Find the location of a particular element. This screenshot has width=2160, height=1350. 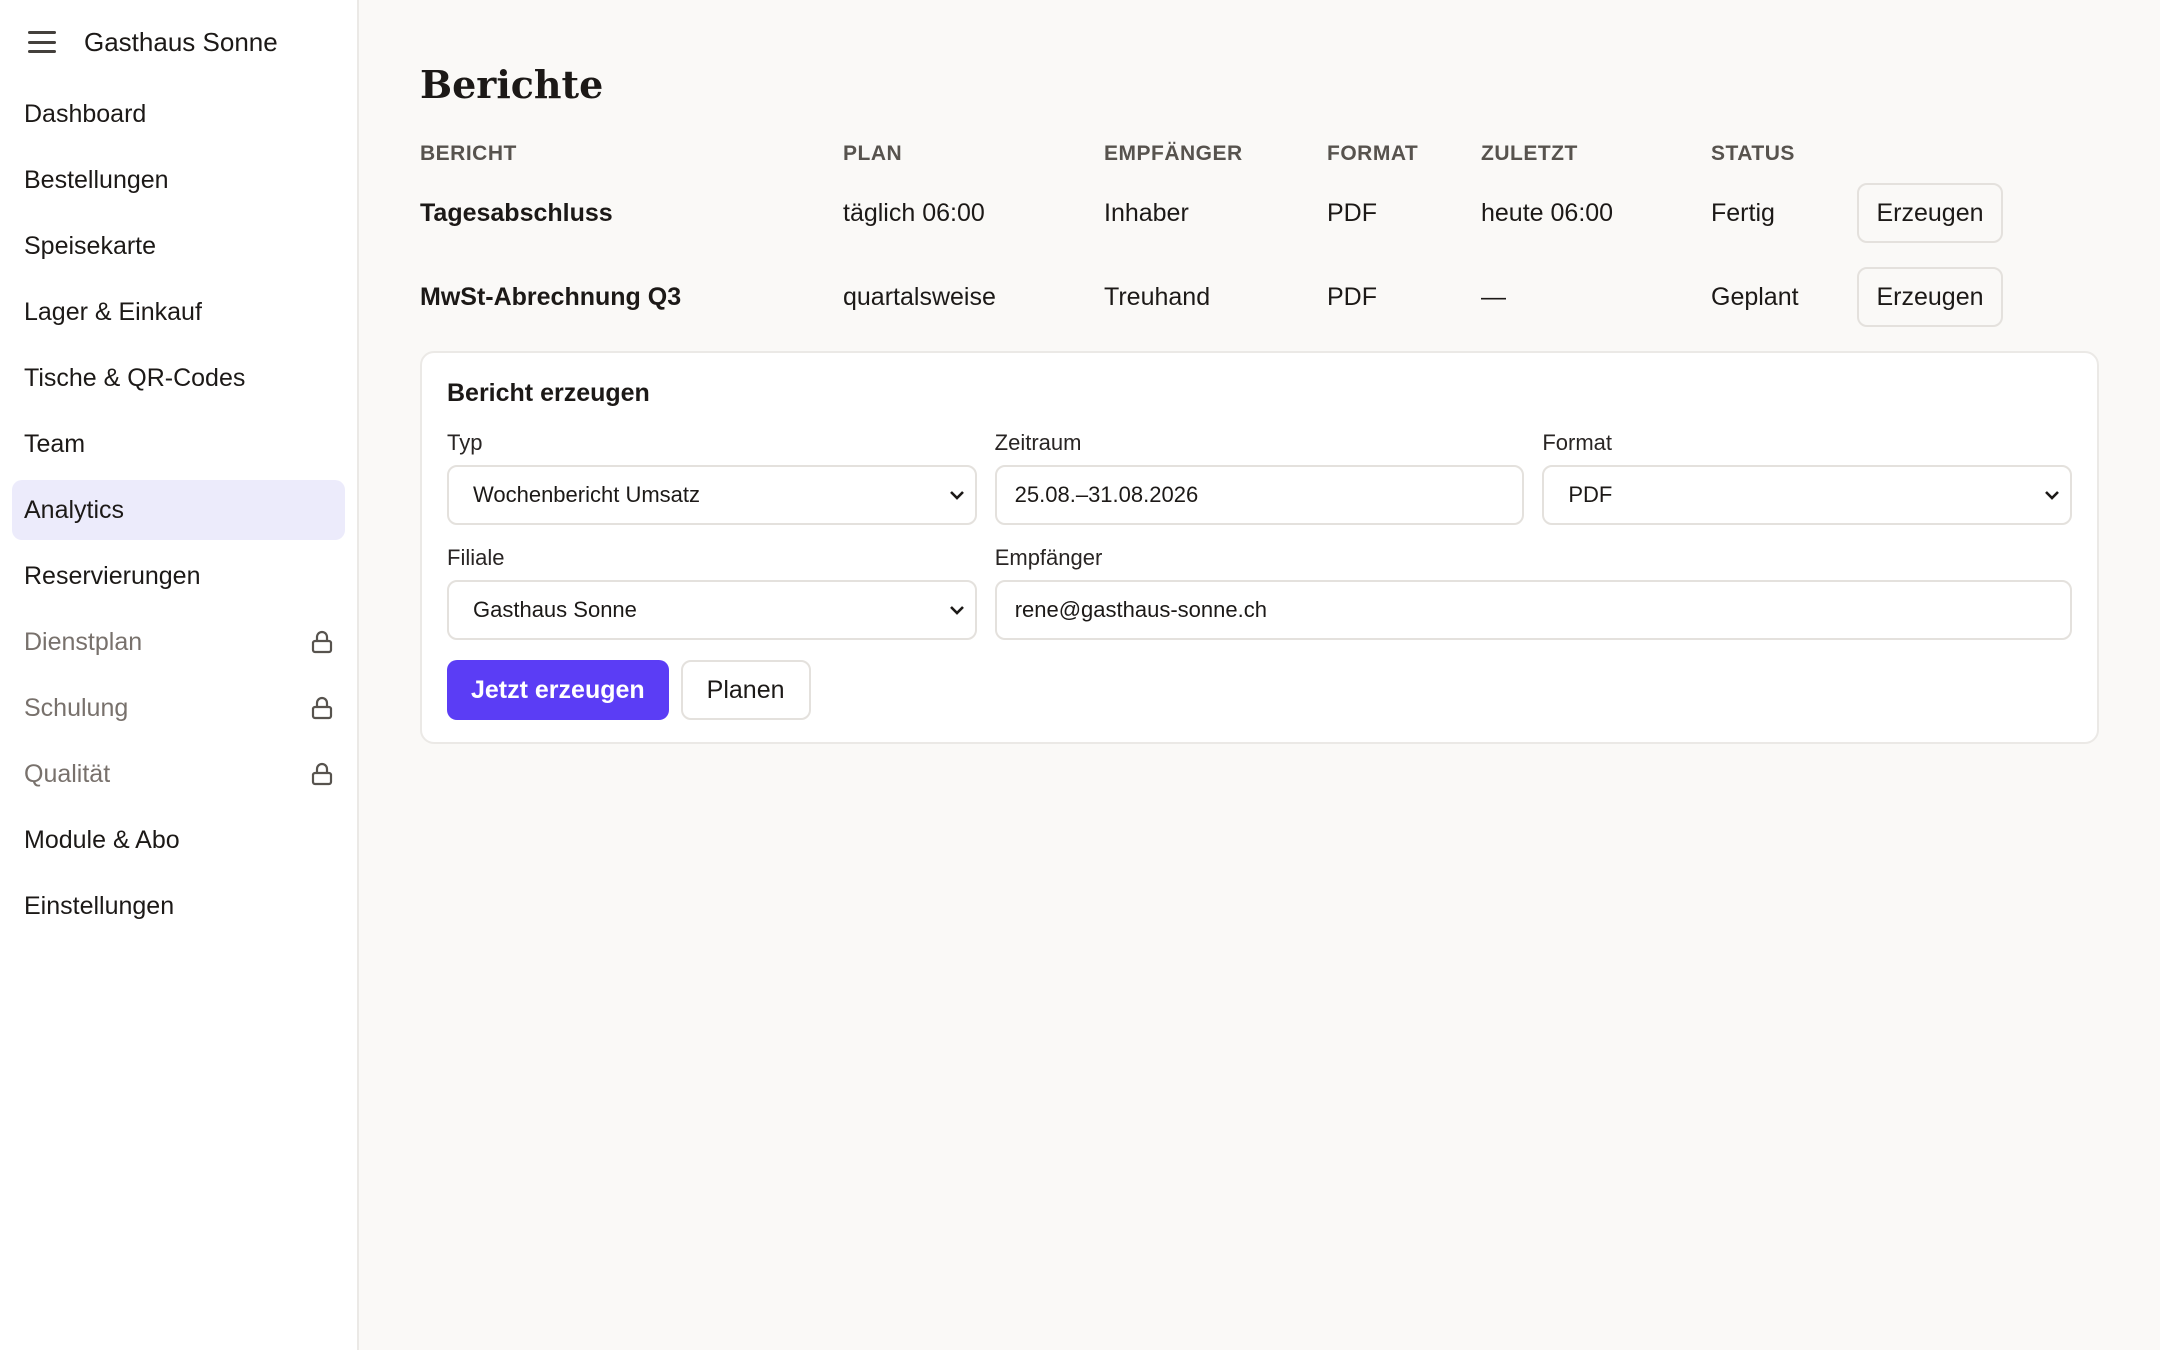

report-name: MwSt-Abrechnung Q3 is located at coordinates (551, 296).